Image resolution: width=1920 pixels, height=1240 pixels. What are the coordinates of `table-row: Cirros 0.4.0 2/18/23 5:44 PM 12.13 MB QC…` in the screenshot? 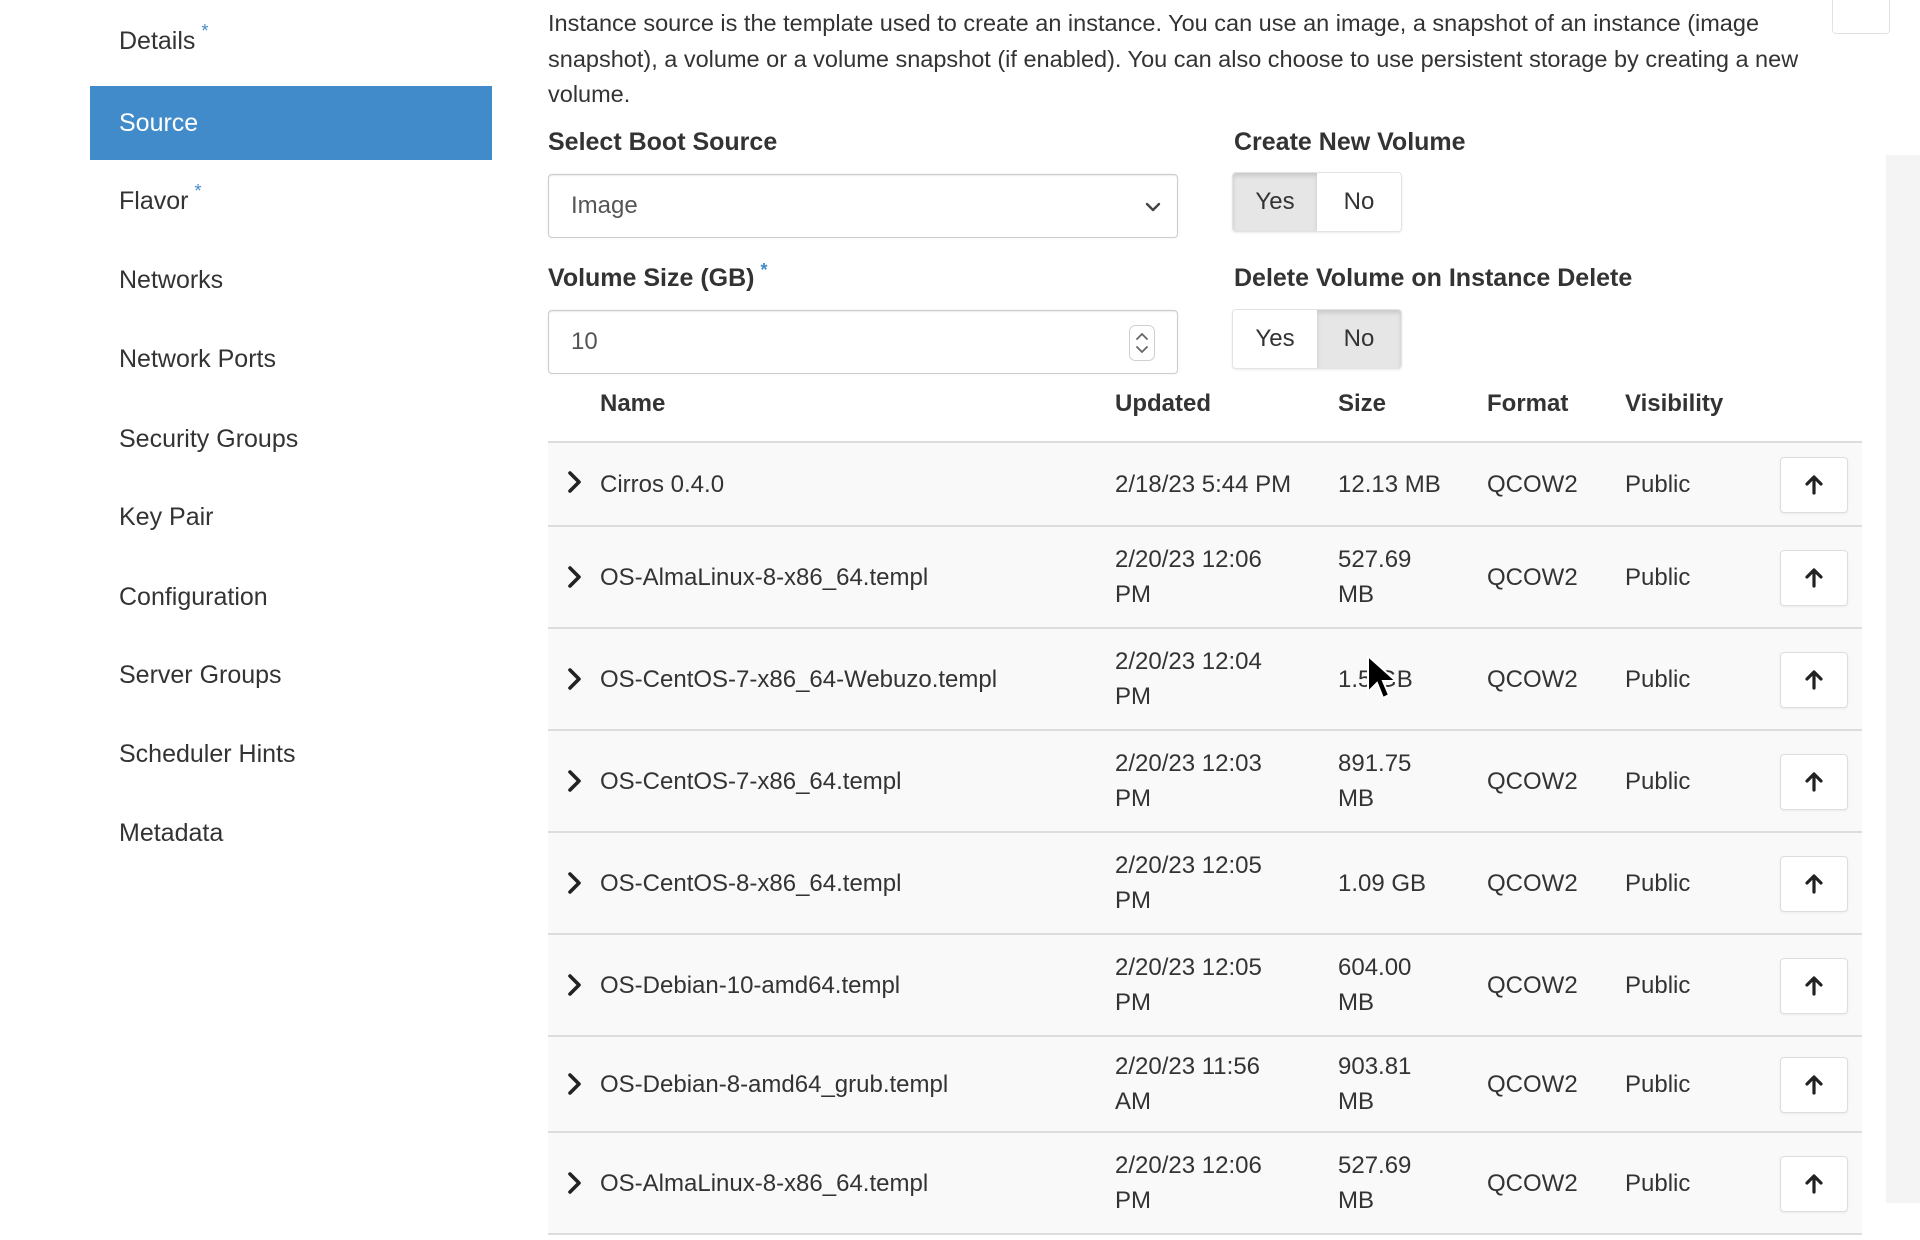 It's located at (1205, 485).